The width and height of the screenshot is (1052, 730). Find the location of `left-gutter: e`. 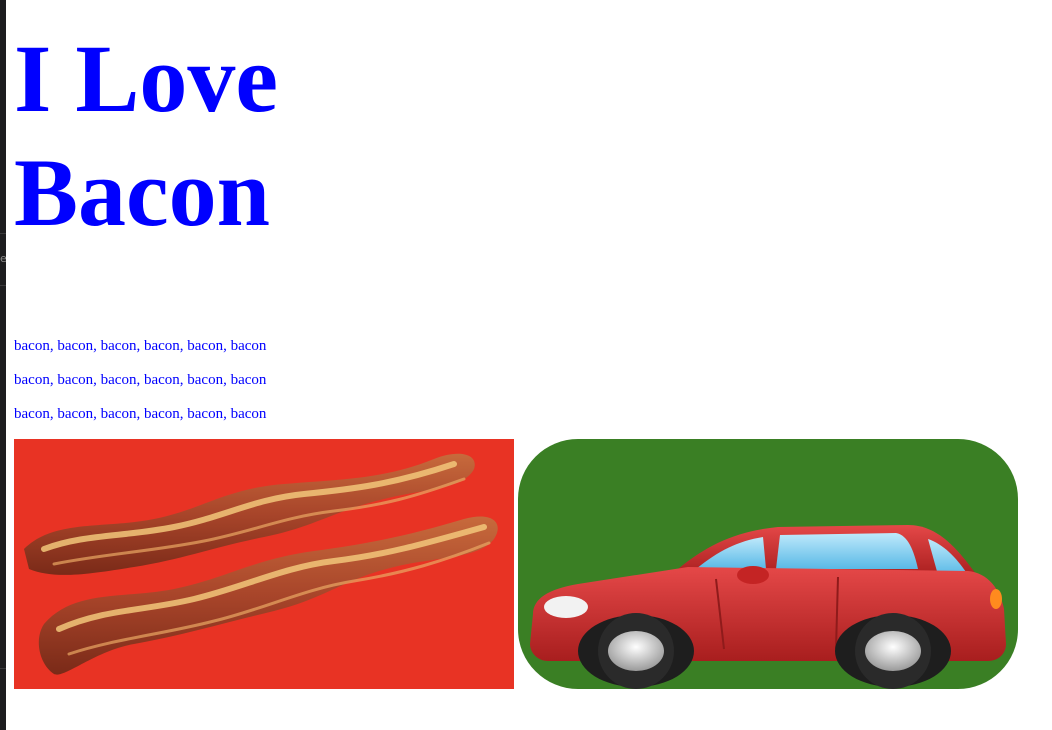

left-gutter: e is located at coordinates (3, 365).